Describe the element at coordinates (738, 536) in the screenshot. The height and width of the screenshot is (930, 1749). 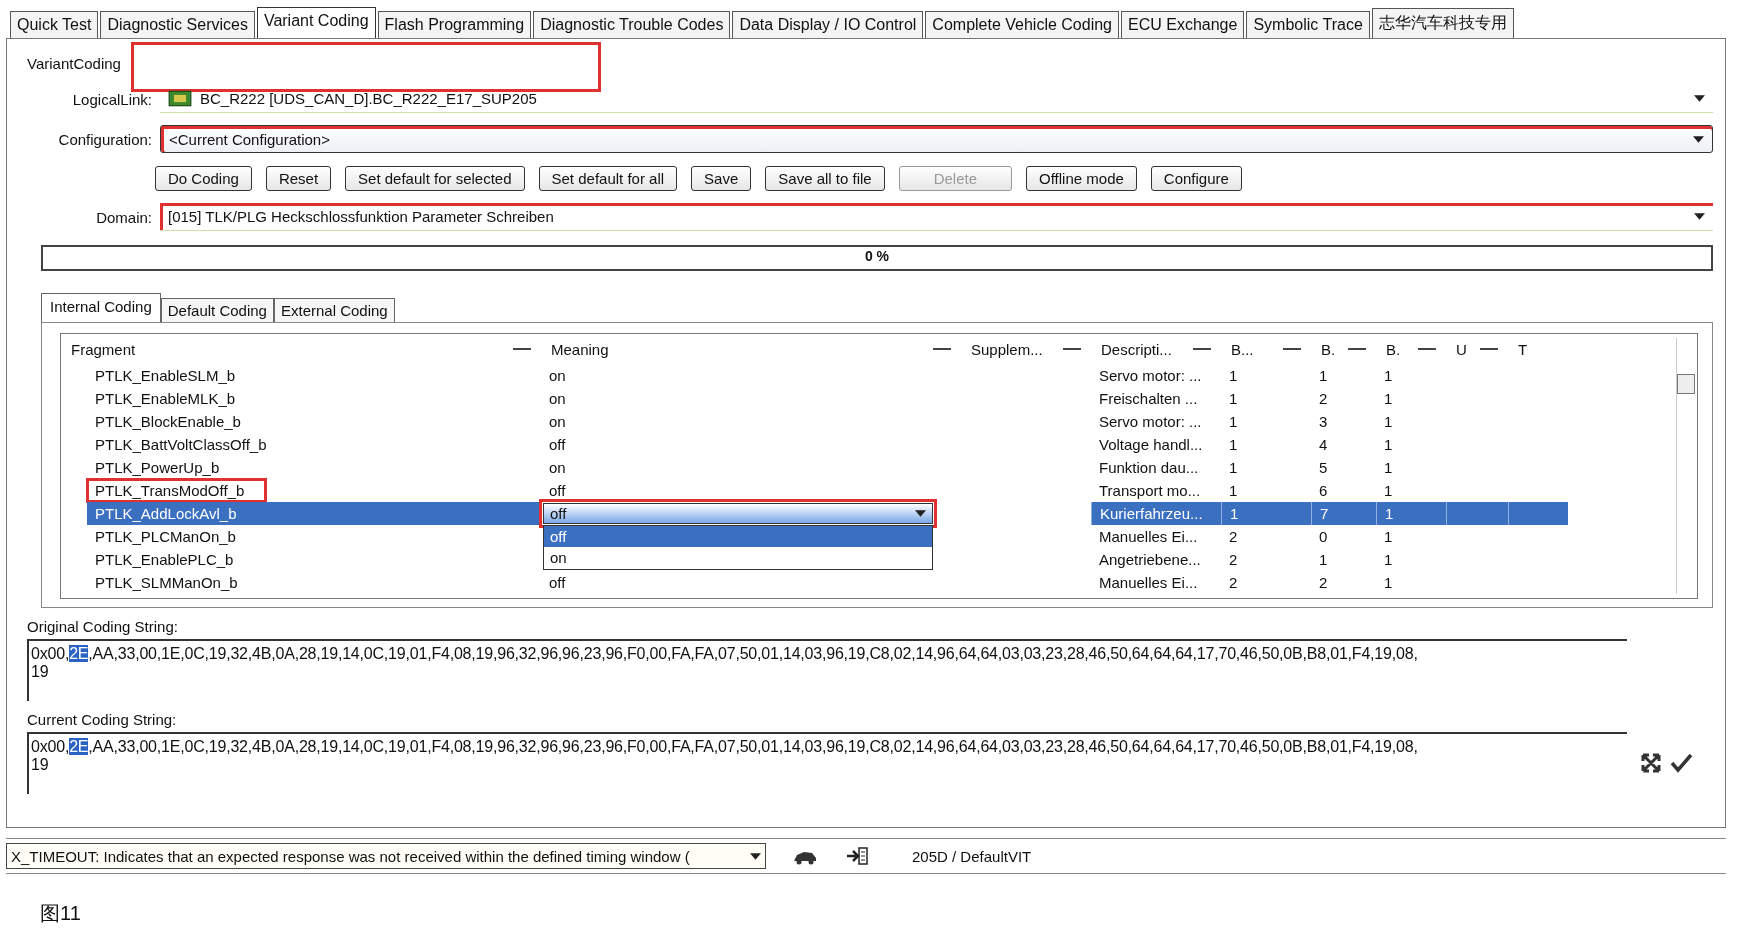
I see `dropdown-option: off` at that location.